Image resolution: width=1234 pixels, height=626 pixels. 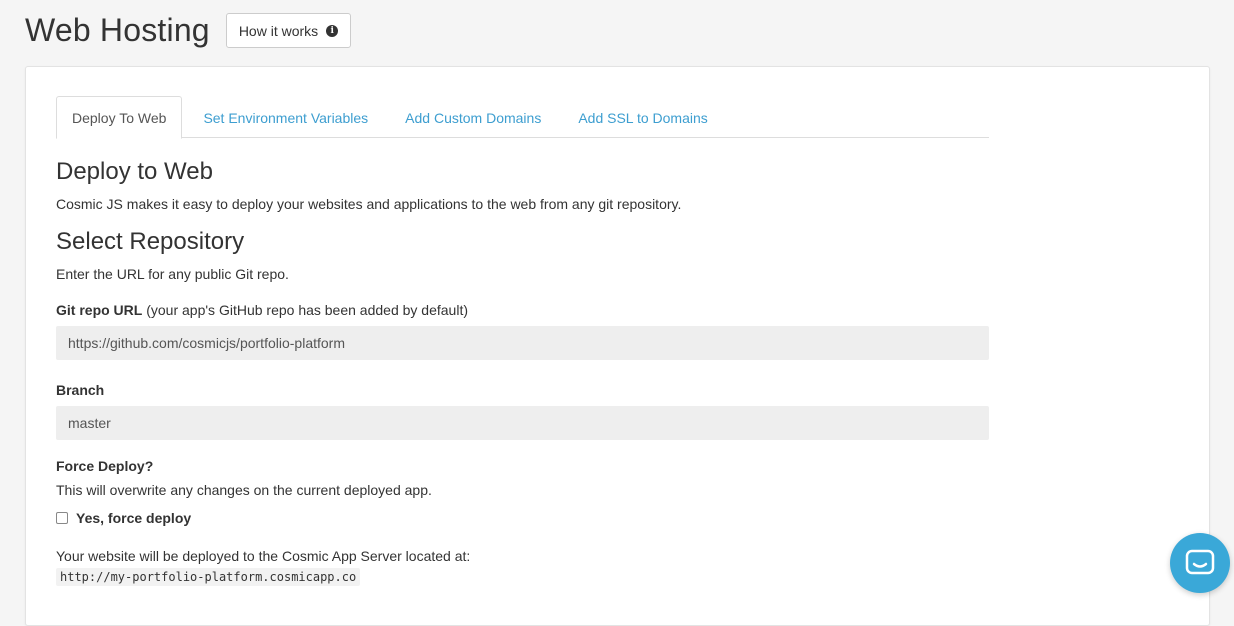 I want to click on force-deploy-checkbox-row: Yes, force deploy, so click(x=522, y=518).